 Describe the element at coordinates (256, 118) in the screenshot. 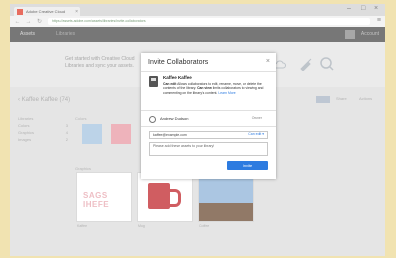

I see `owner-role: Owner` at that location.